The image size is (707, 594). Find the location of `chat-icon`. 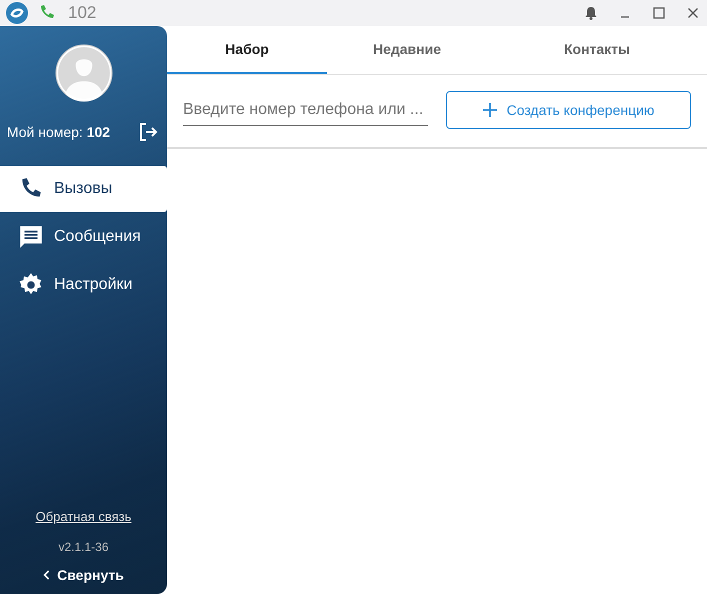

chat-icon is located at coordinates (31, 237).